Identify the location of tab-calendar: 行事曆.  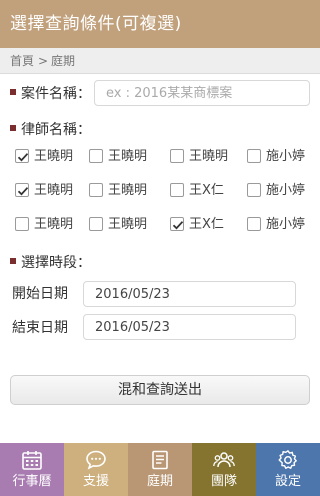
(32, 469).